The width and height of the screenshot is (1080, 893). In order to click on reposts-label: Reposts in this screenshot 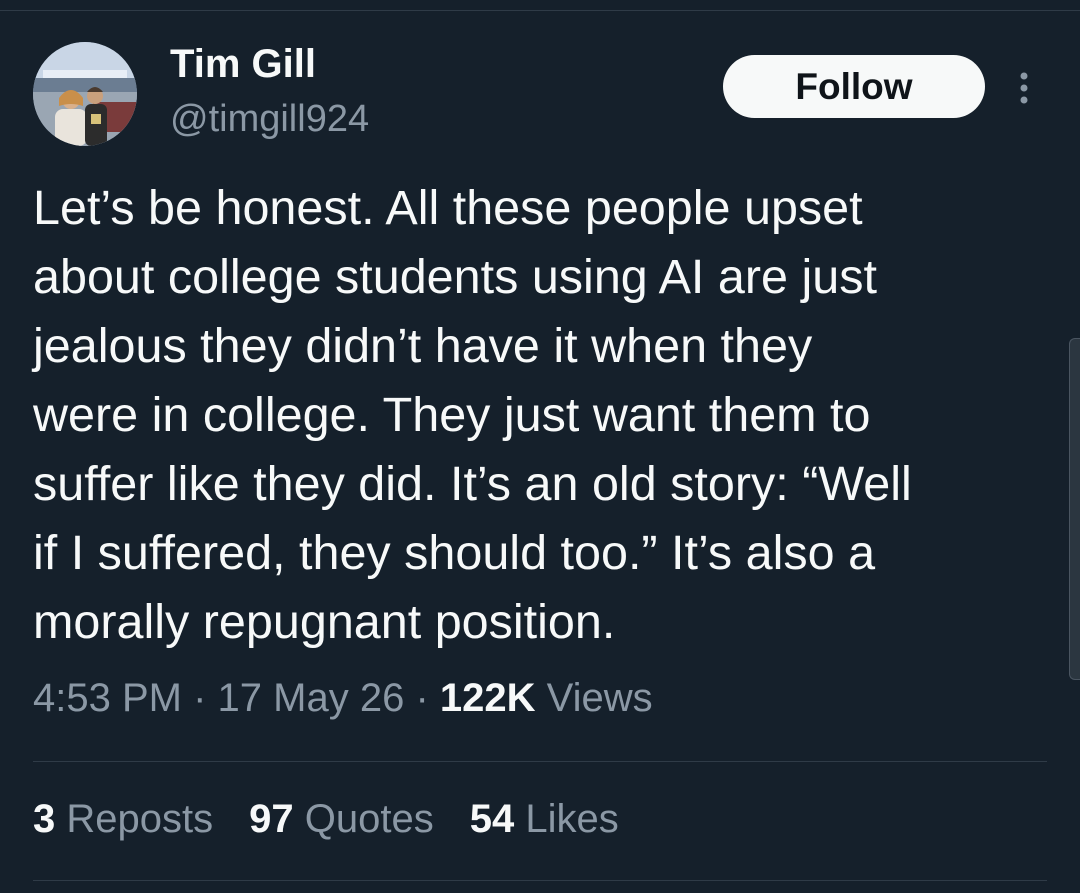, I will do `click(140, 819)`.